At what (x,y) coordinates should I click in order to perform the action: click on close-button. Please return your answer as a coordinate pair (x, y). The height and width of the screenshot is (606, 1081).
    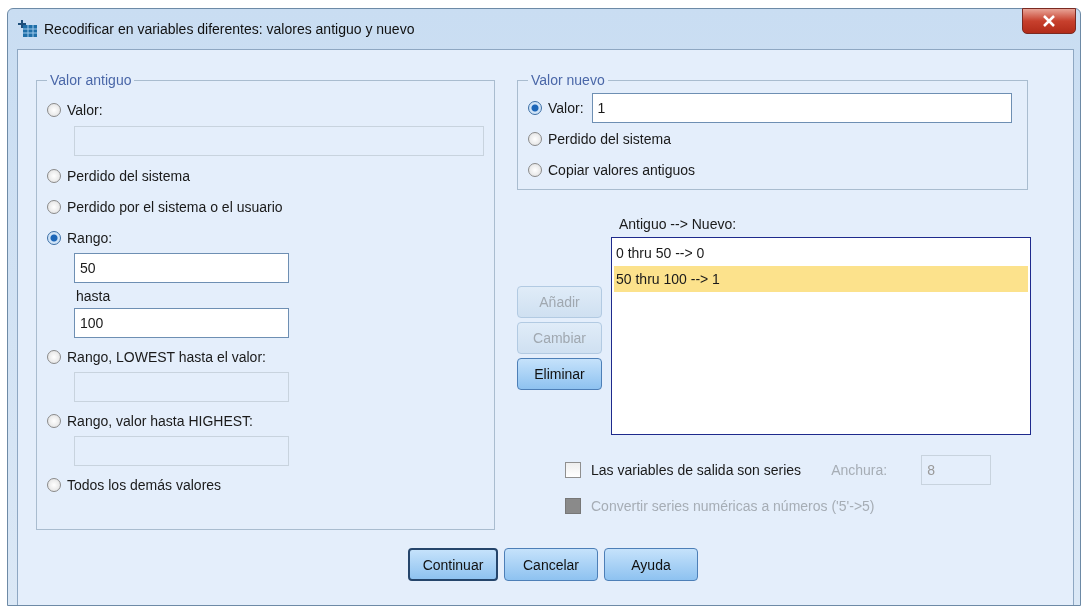
    Looking at the image, I should click on (1049, 21).